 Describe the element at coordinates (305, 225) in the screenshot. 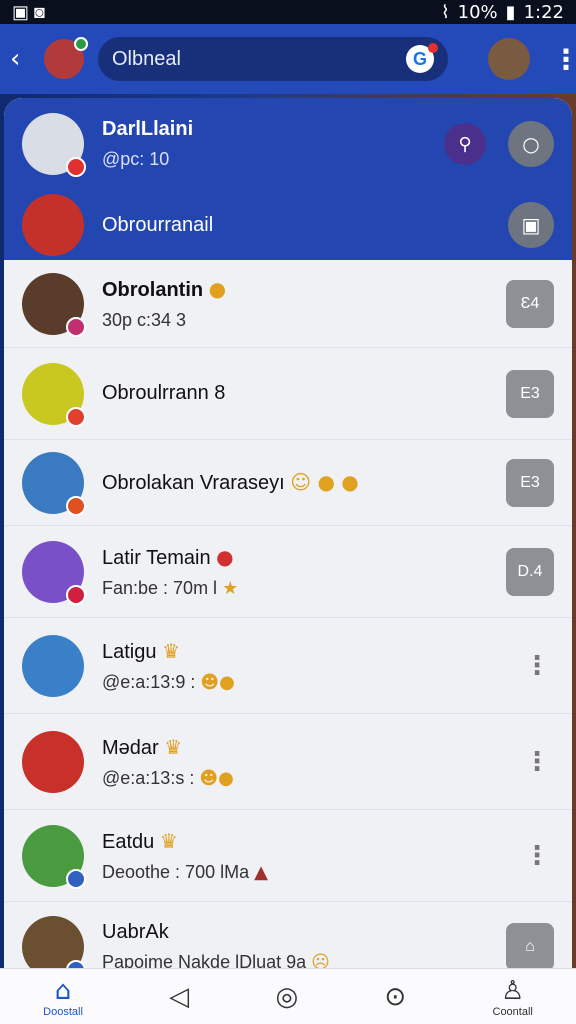

I see `chat-text: Obrourranail` at that location.